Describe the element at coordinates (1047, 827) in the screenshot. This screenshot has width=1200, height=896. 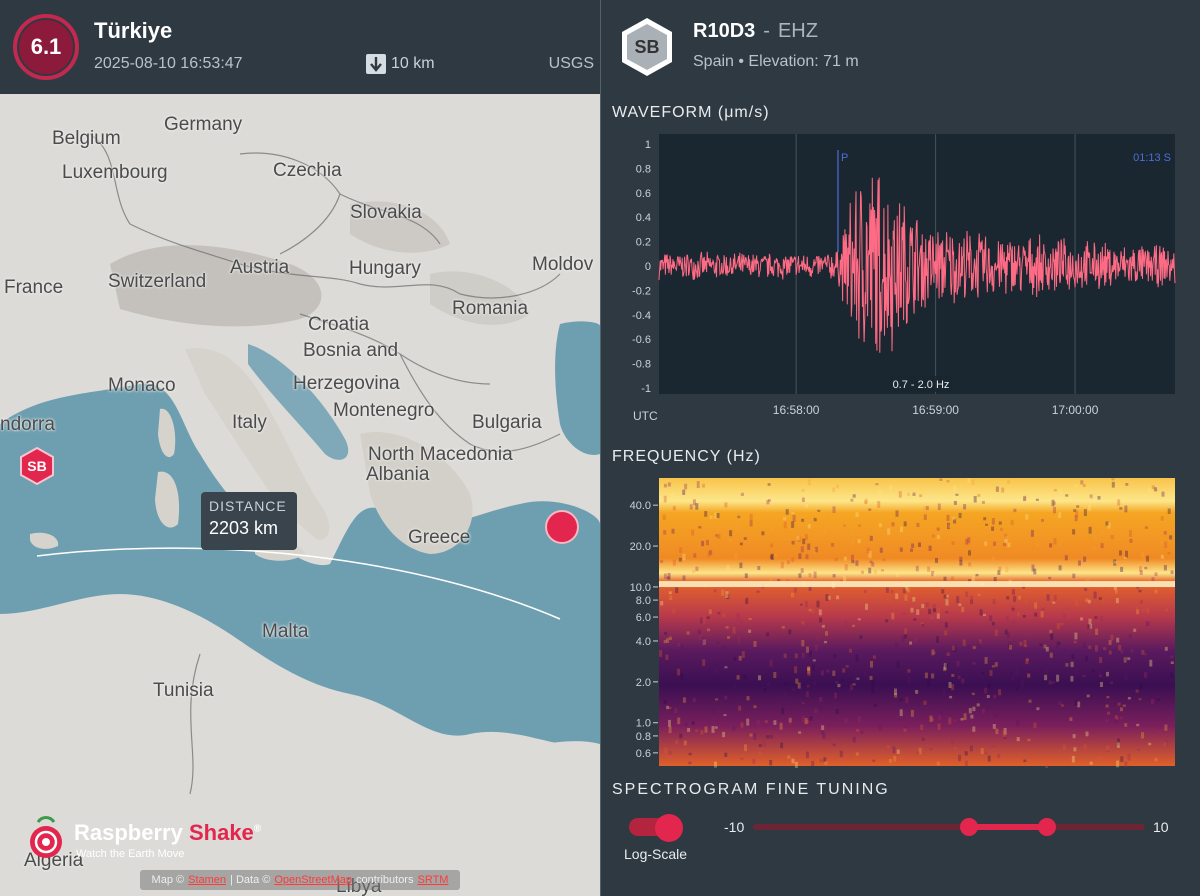
I see `slider-thumb-high` at that location.